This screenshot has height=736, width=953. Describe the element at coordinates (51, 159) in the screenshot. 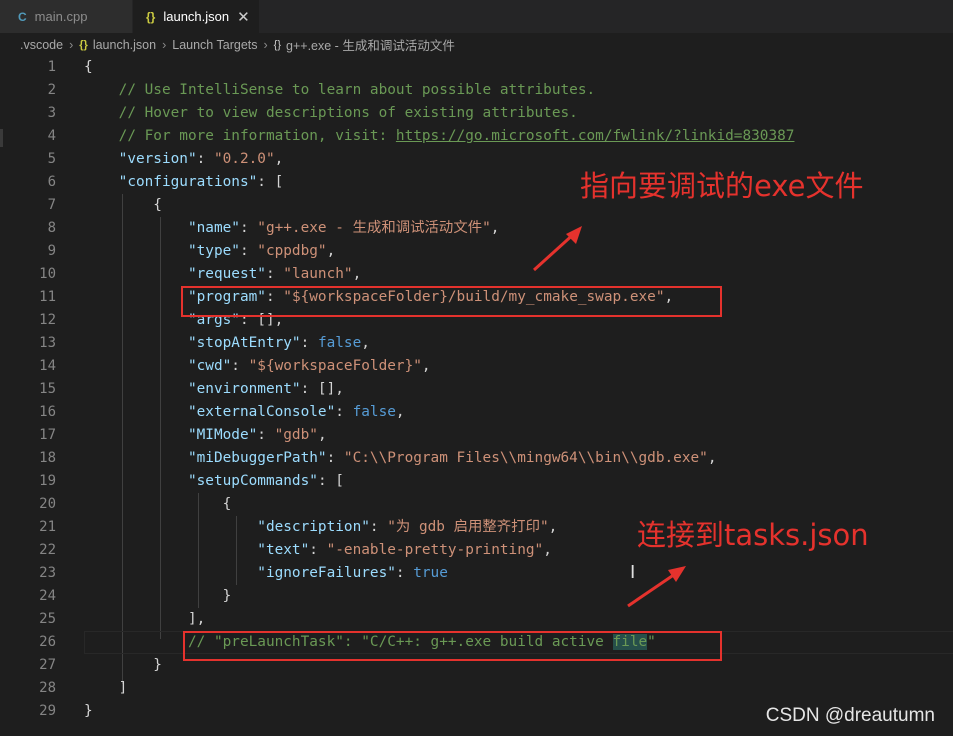

I see `line-number: 5` at that location.